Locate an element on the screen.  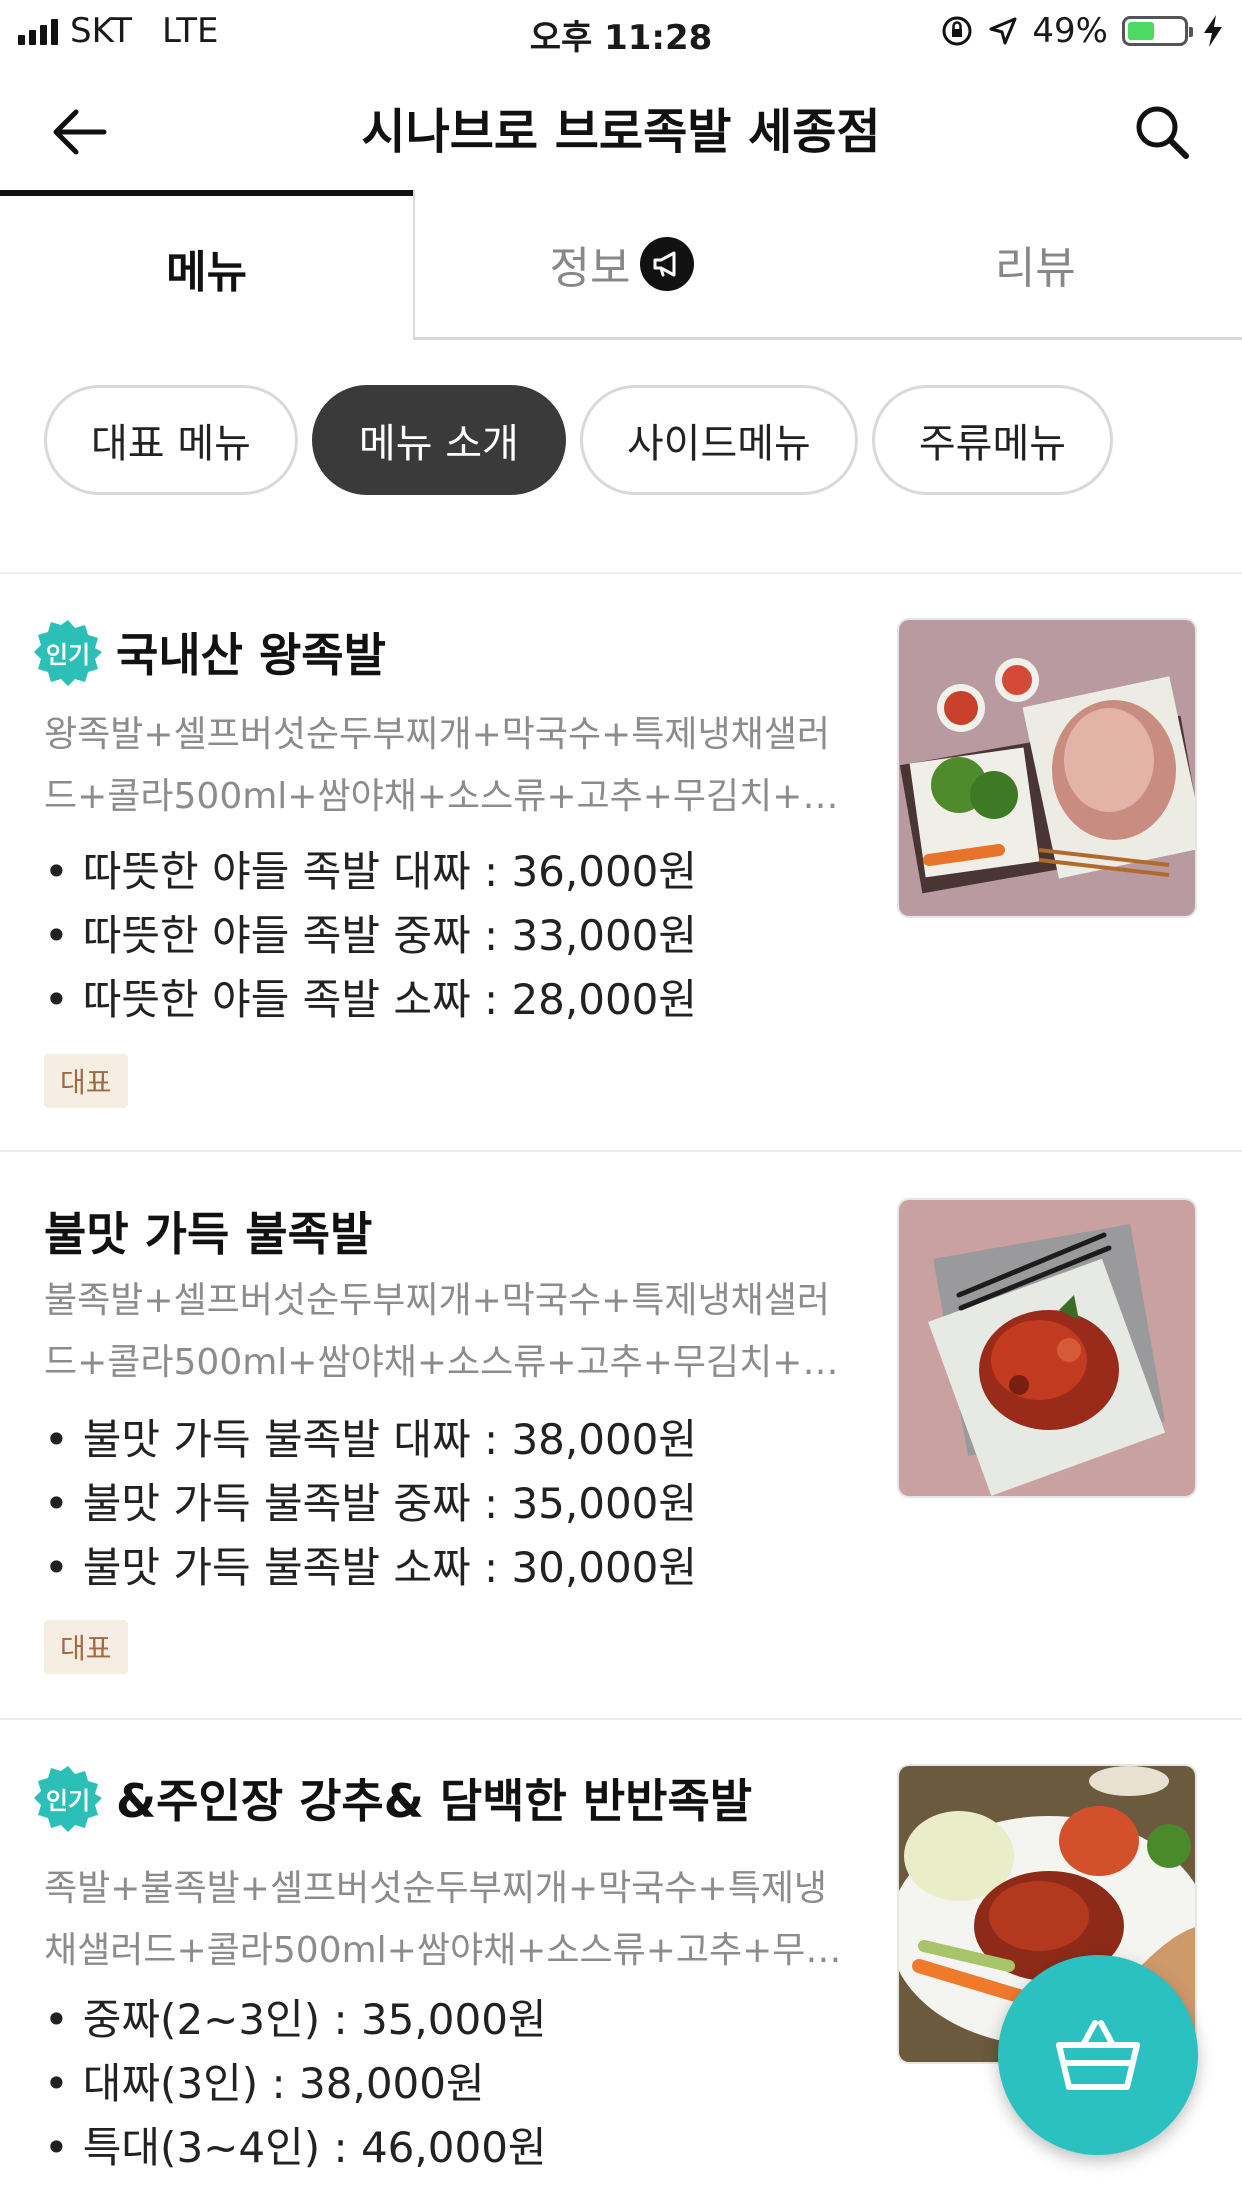
category-chips: 대표 메뉴 메뉴 소개 사이드메뉴 주류메뉴 is located at coordinates (579, 440).